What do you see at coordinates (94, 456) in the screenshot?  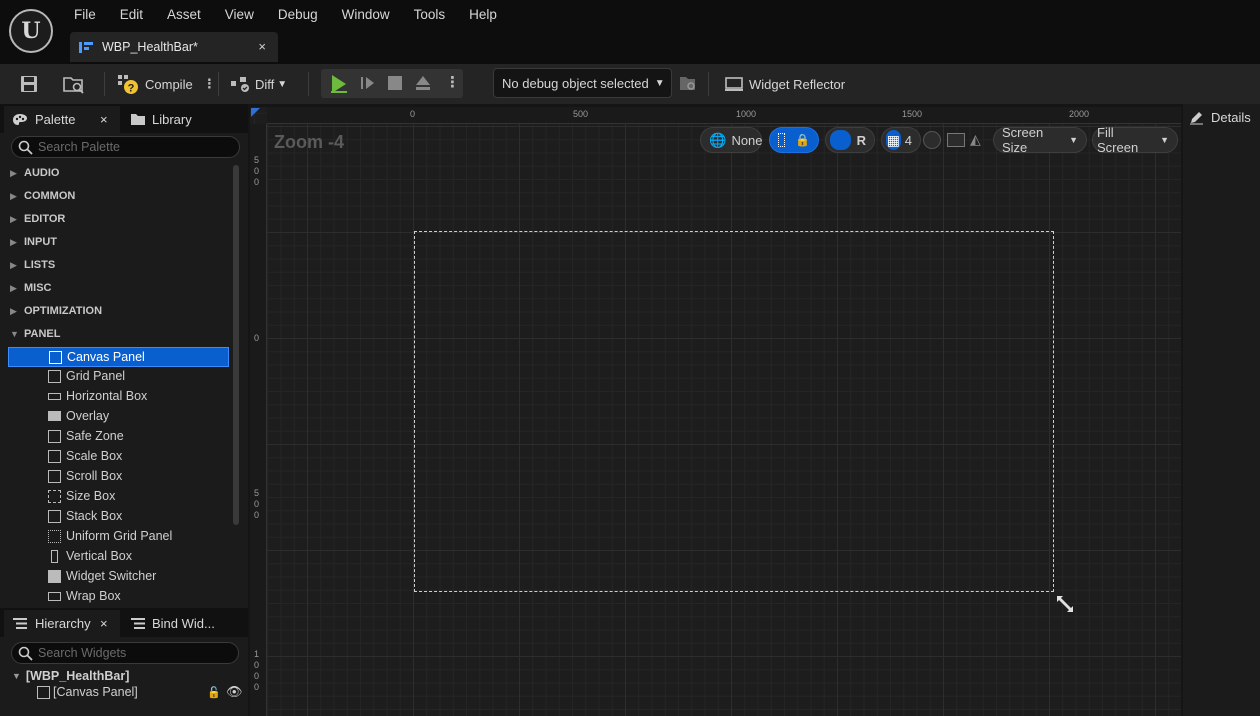 I see `palette-item-label: Scale Box` at bounding box center [94, 456].